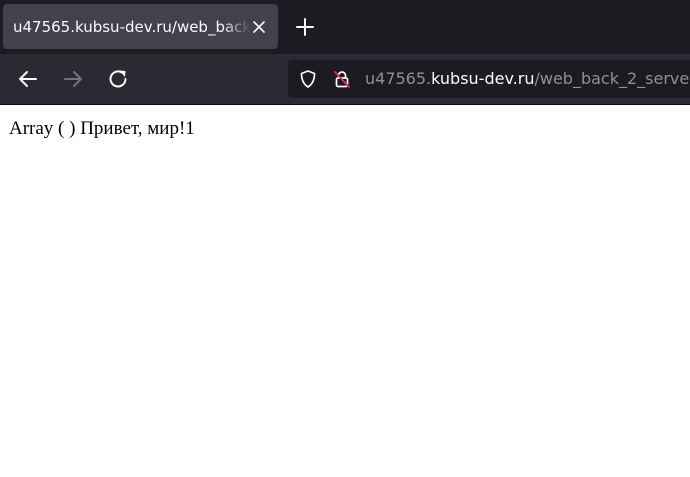 This screenshot has width=690, height=477. I want to click on tab-title: u47565.kubsu-dev.ru/web_back_2_server/, so click(132, 27).